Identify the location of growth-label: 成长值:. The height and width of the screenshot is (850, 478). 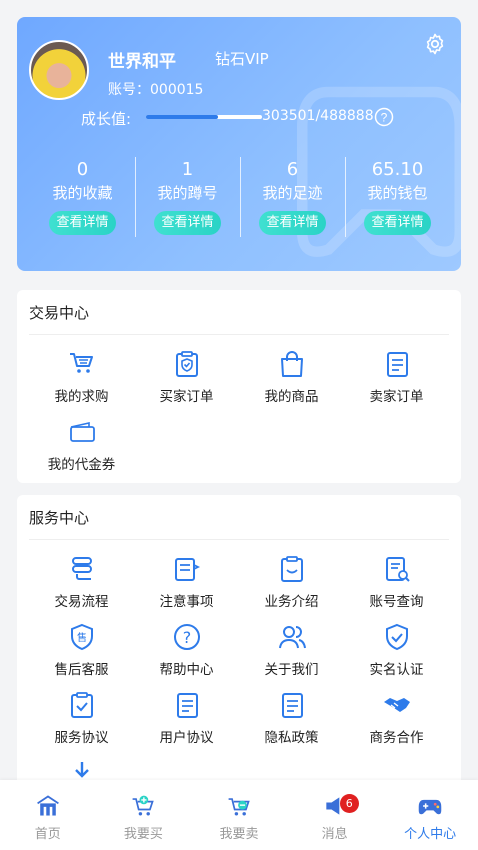
(106, 119).